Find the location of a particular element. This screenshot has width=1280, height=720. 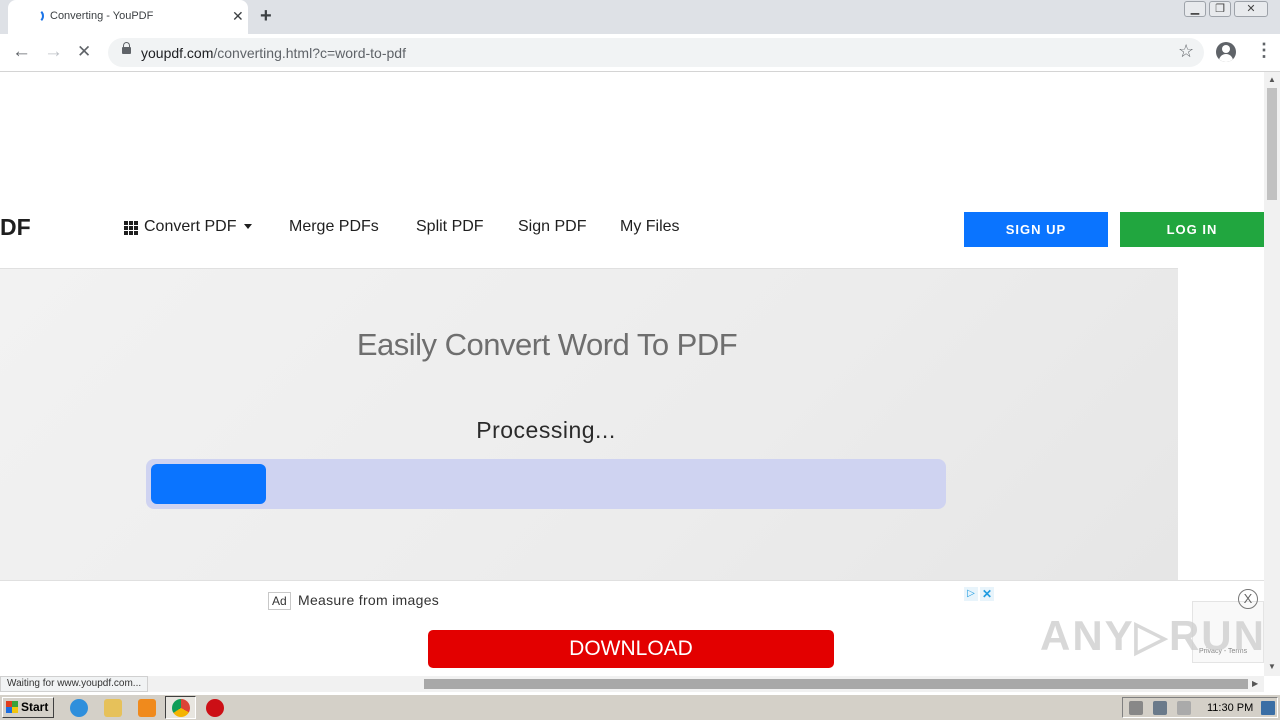

progress-bar is located at coordinates (546, 484).